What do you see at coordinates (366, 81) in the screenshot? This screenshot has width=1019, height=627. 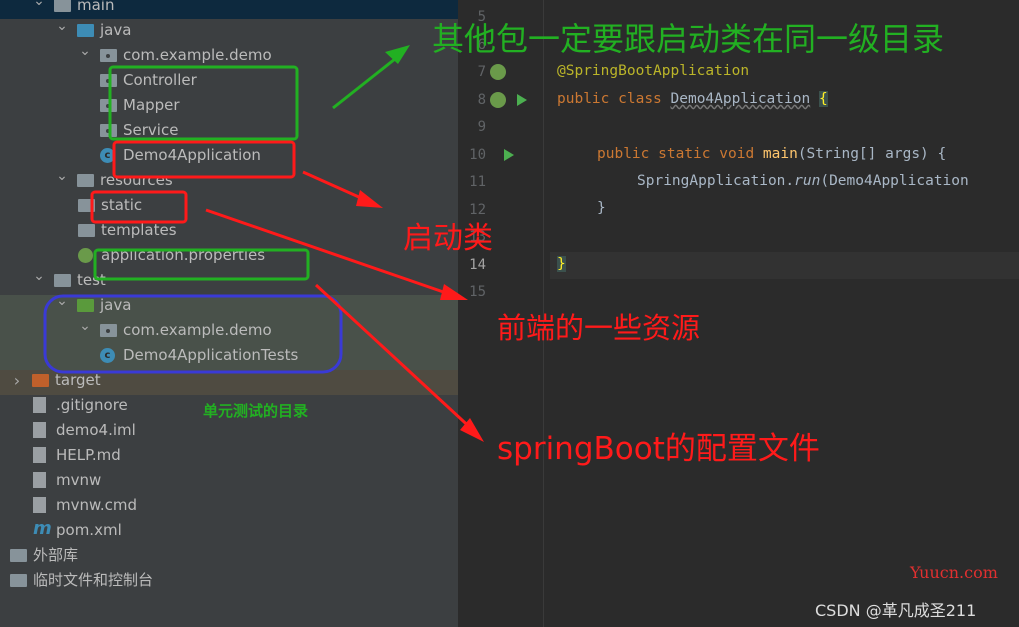 I see `arrow-green` at bounding box center [366, 81].